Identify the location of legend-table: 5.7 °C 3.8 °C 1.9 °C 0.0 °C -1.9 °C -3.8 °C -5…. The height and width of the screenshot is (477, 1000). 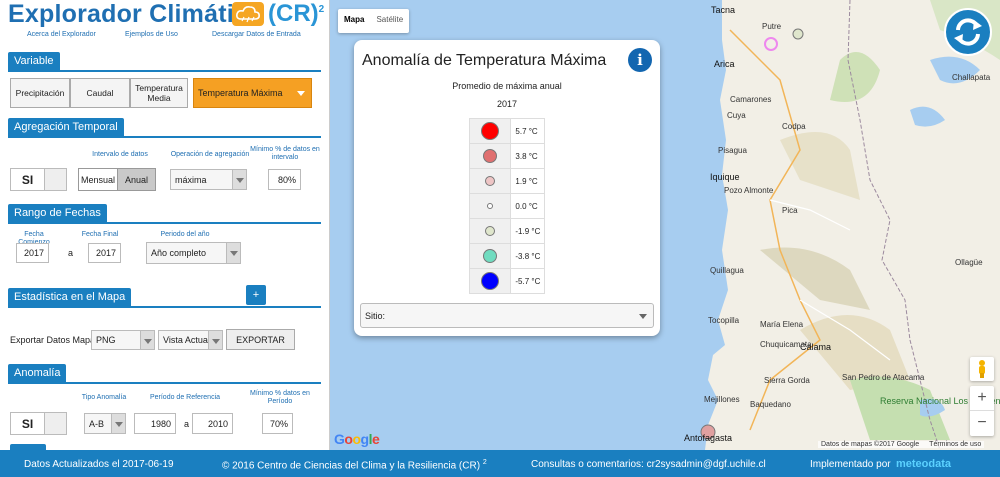
(506, 206).